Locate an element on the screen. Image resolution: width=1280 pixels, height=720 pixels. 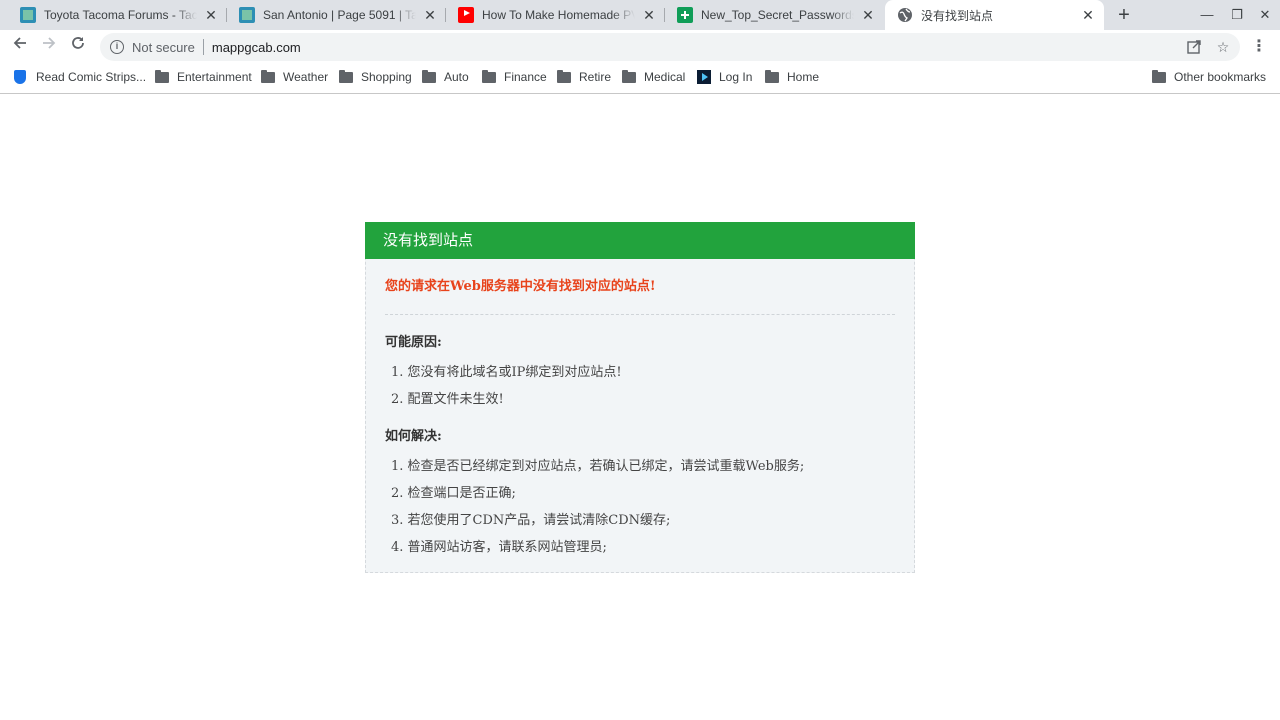
bookmark-folder-medical: Medical is located at coordinates (653, 77).